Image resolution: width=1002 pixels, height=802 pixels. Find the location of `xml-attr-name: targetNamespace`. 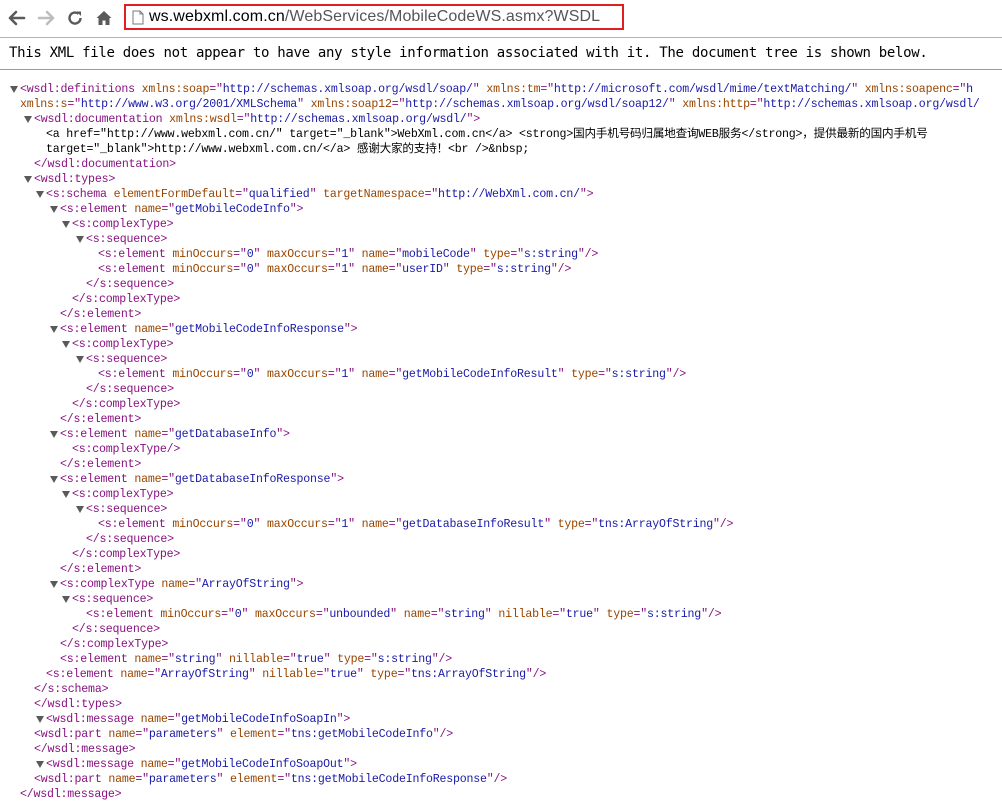

xml-attr-name: targetNamespace is located at coordinates (374, 194).